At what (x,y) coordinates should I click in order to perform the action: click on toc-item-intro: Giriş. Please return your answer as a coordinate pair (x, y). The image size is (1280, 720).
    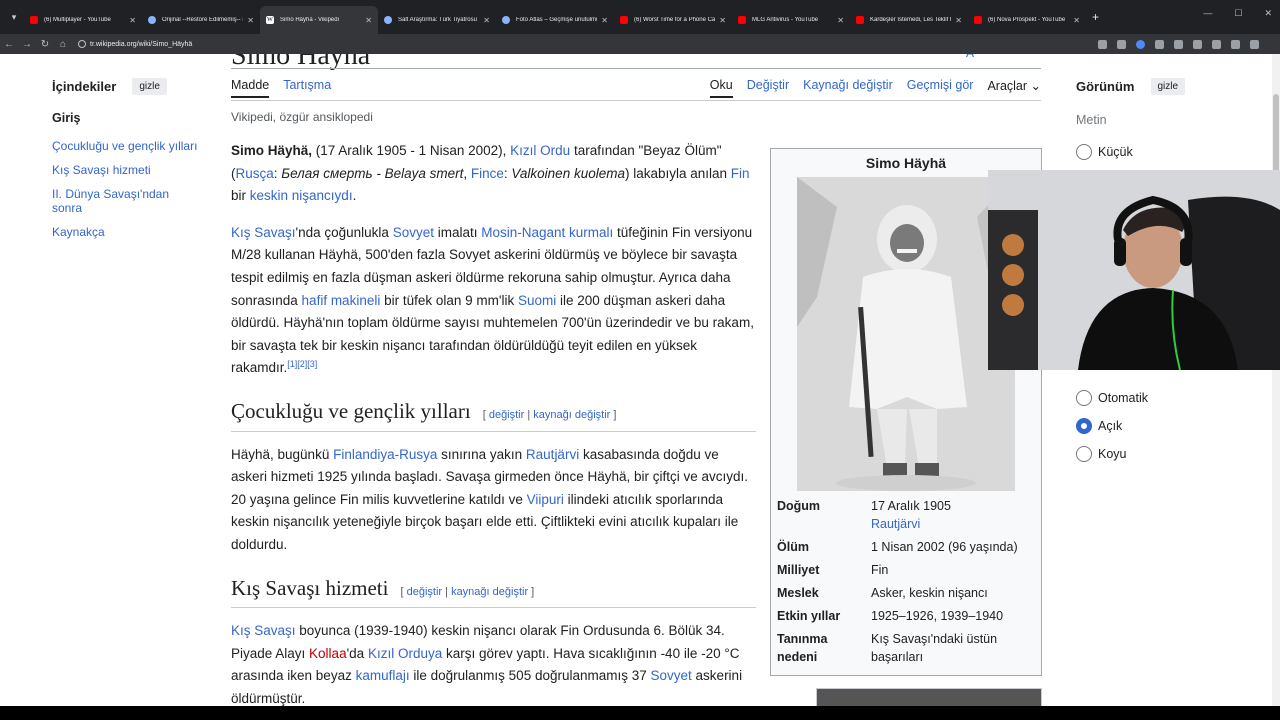
    Looking at the image, I should click on (127, 118).